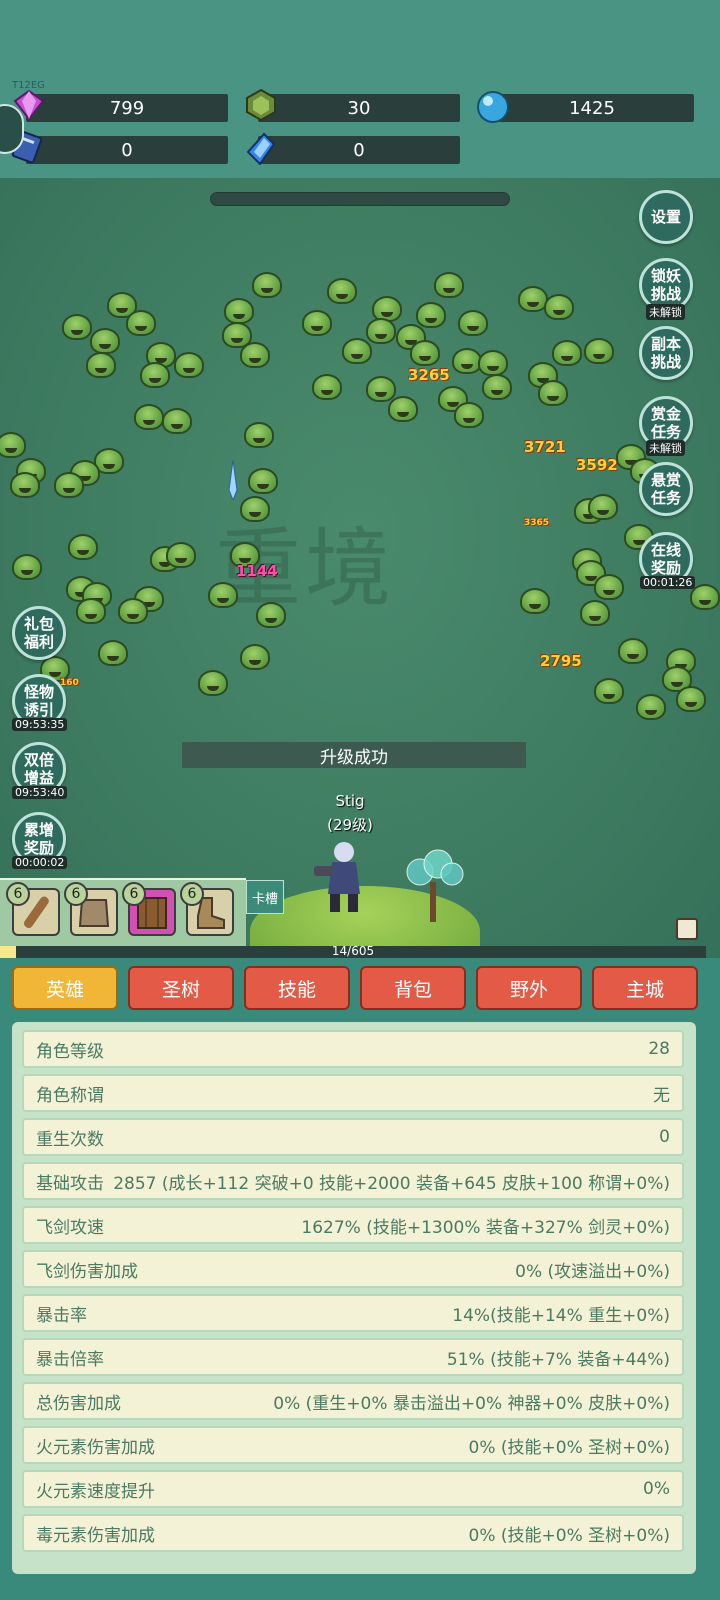 The width and height of the screenshot is (720, 1600). I want to click on resource-bar: T12EG 799 30 1425 0 0, so click(360, 89).